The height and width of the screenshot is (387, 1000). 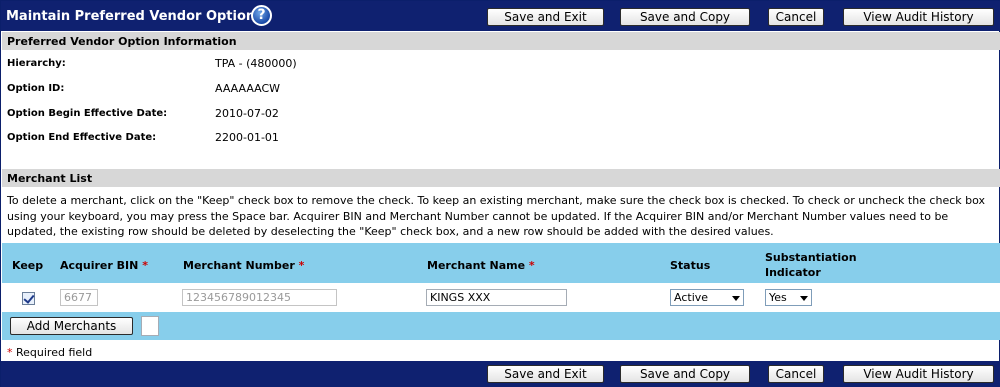 What do you see at coordinates (256, 63) in the screenshot?
I see `hierarchy-value: TPA - (480000)` at bounding box center [256, 63].